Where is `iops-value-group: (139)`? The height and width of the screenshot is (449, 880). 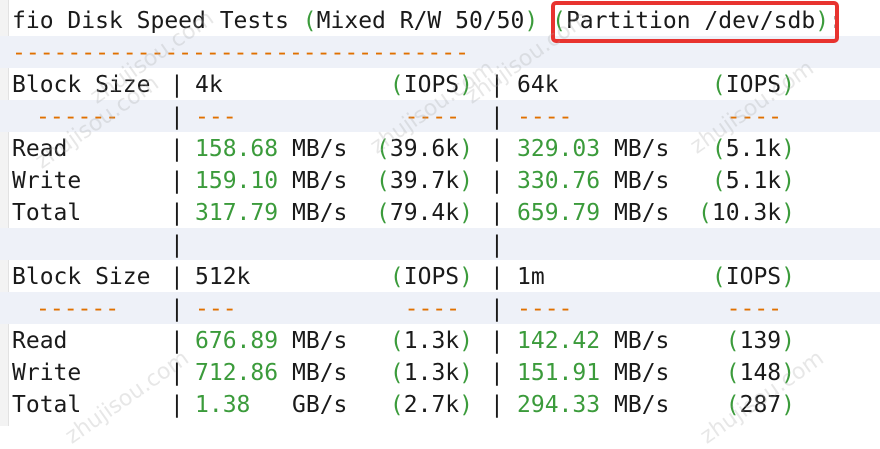
iops-value-group: (139) is located at coordinates (760, 341).